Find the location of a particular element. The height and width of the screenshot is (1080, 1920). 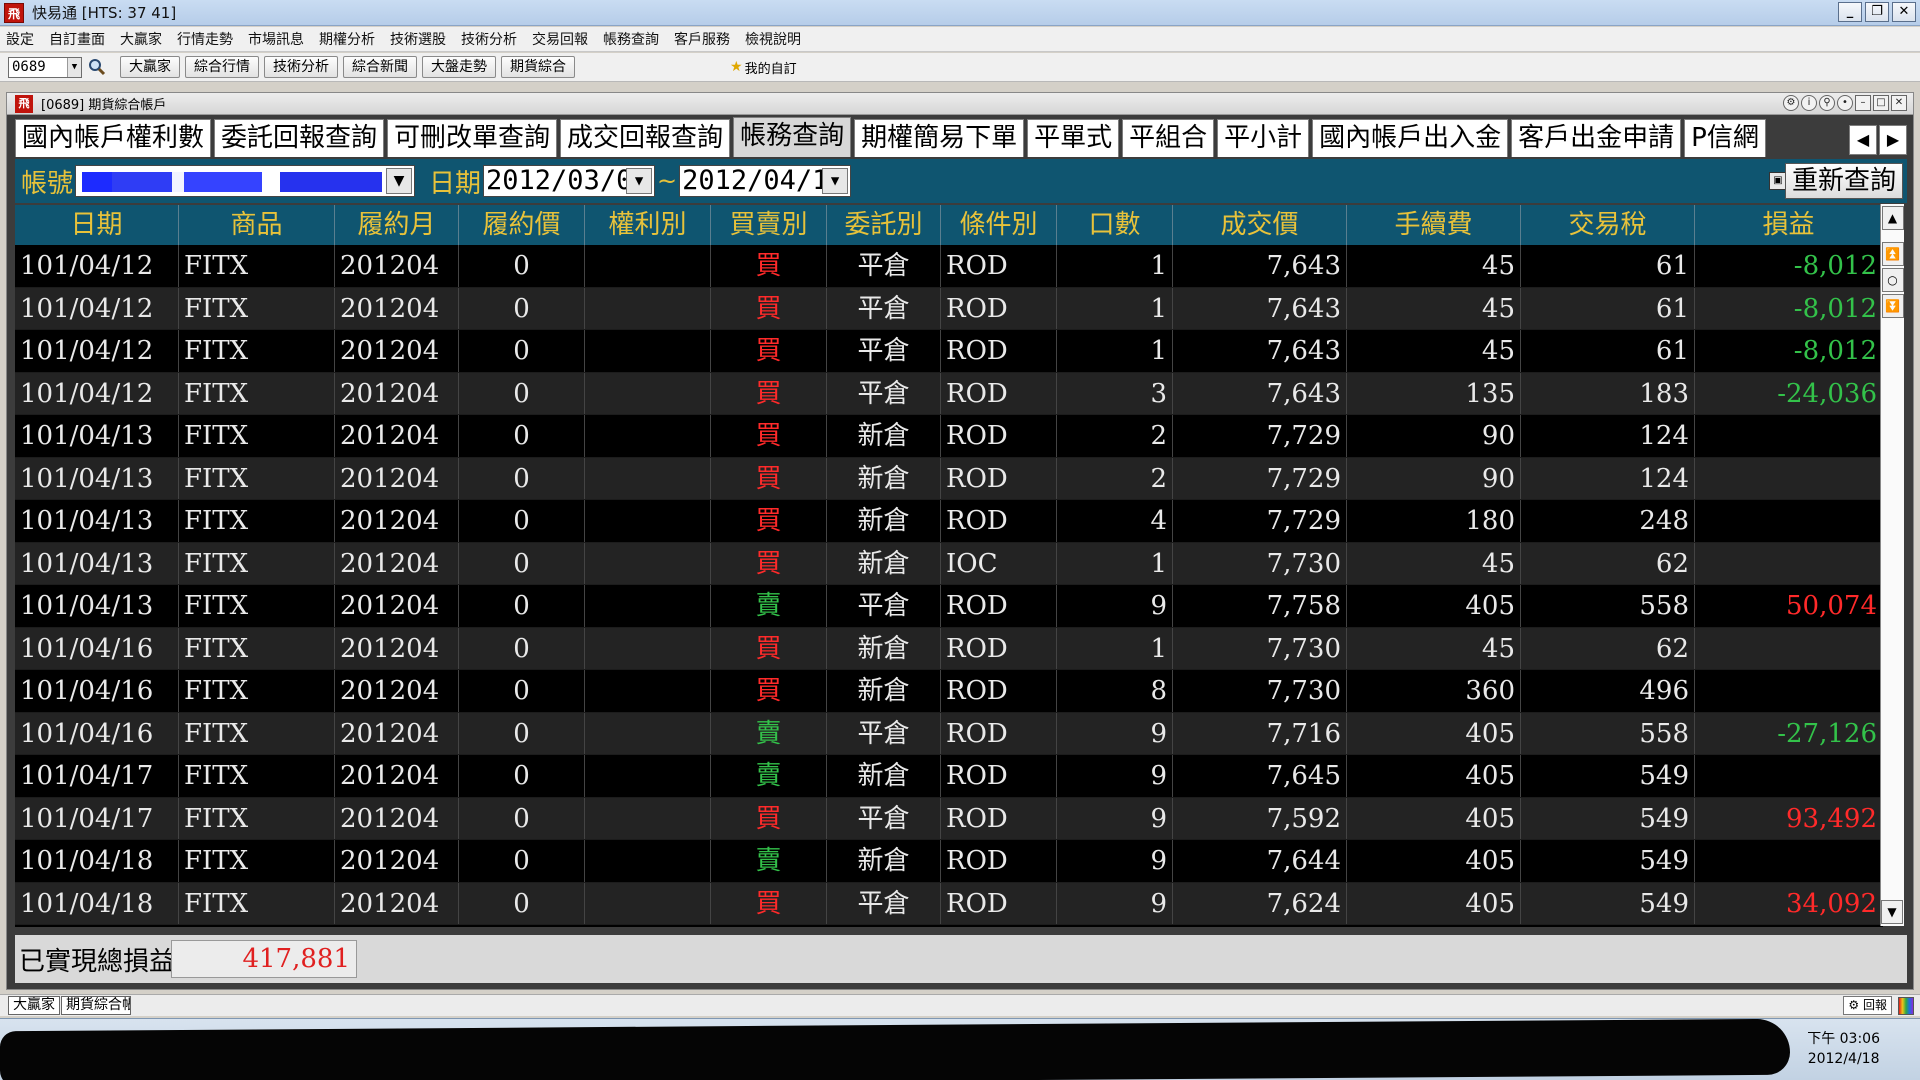

tab-simple-order: 期權簡易下單 is located at coordinates (939, 138).